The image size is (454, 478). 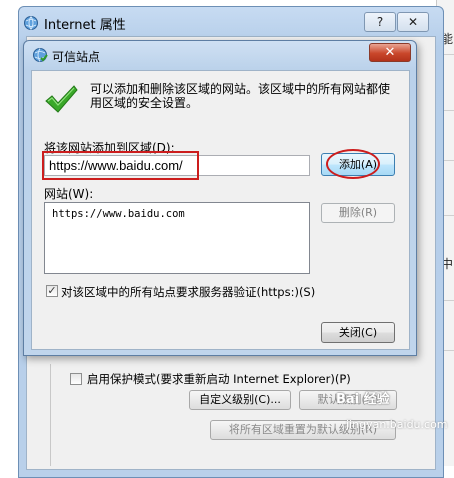 What do you see at coordinates (390, 52) in the screenshot?
I see `dialog-close-button: ✕` at bounding box center [390, 52].